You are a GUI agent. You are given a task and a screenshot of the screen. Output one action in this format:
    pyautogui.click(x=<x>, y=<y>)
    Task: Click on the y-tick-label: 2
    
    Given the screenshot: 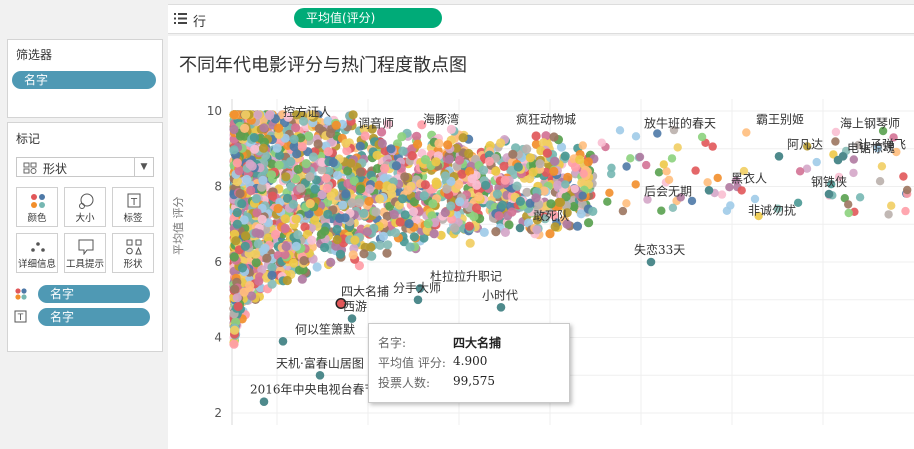 What is the action you would take?
    pyautogui.click(x=218, y=413)
    